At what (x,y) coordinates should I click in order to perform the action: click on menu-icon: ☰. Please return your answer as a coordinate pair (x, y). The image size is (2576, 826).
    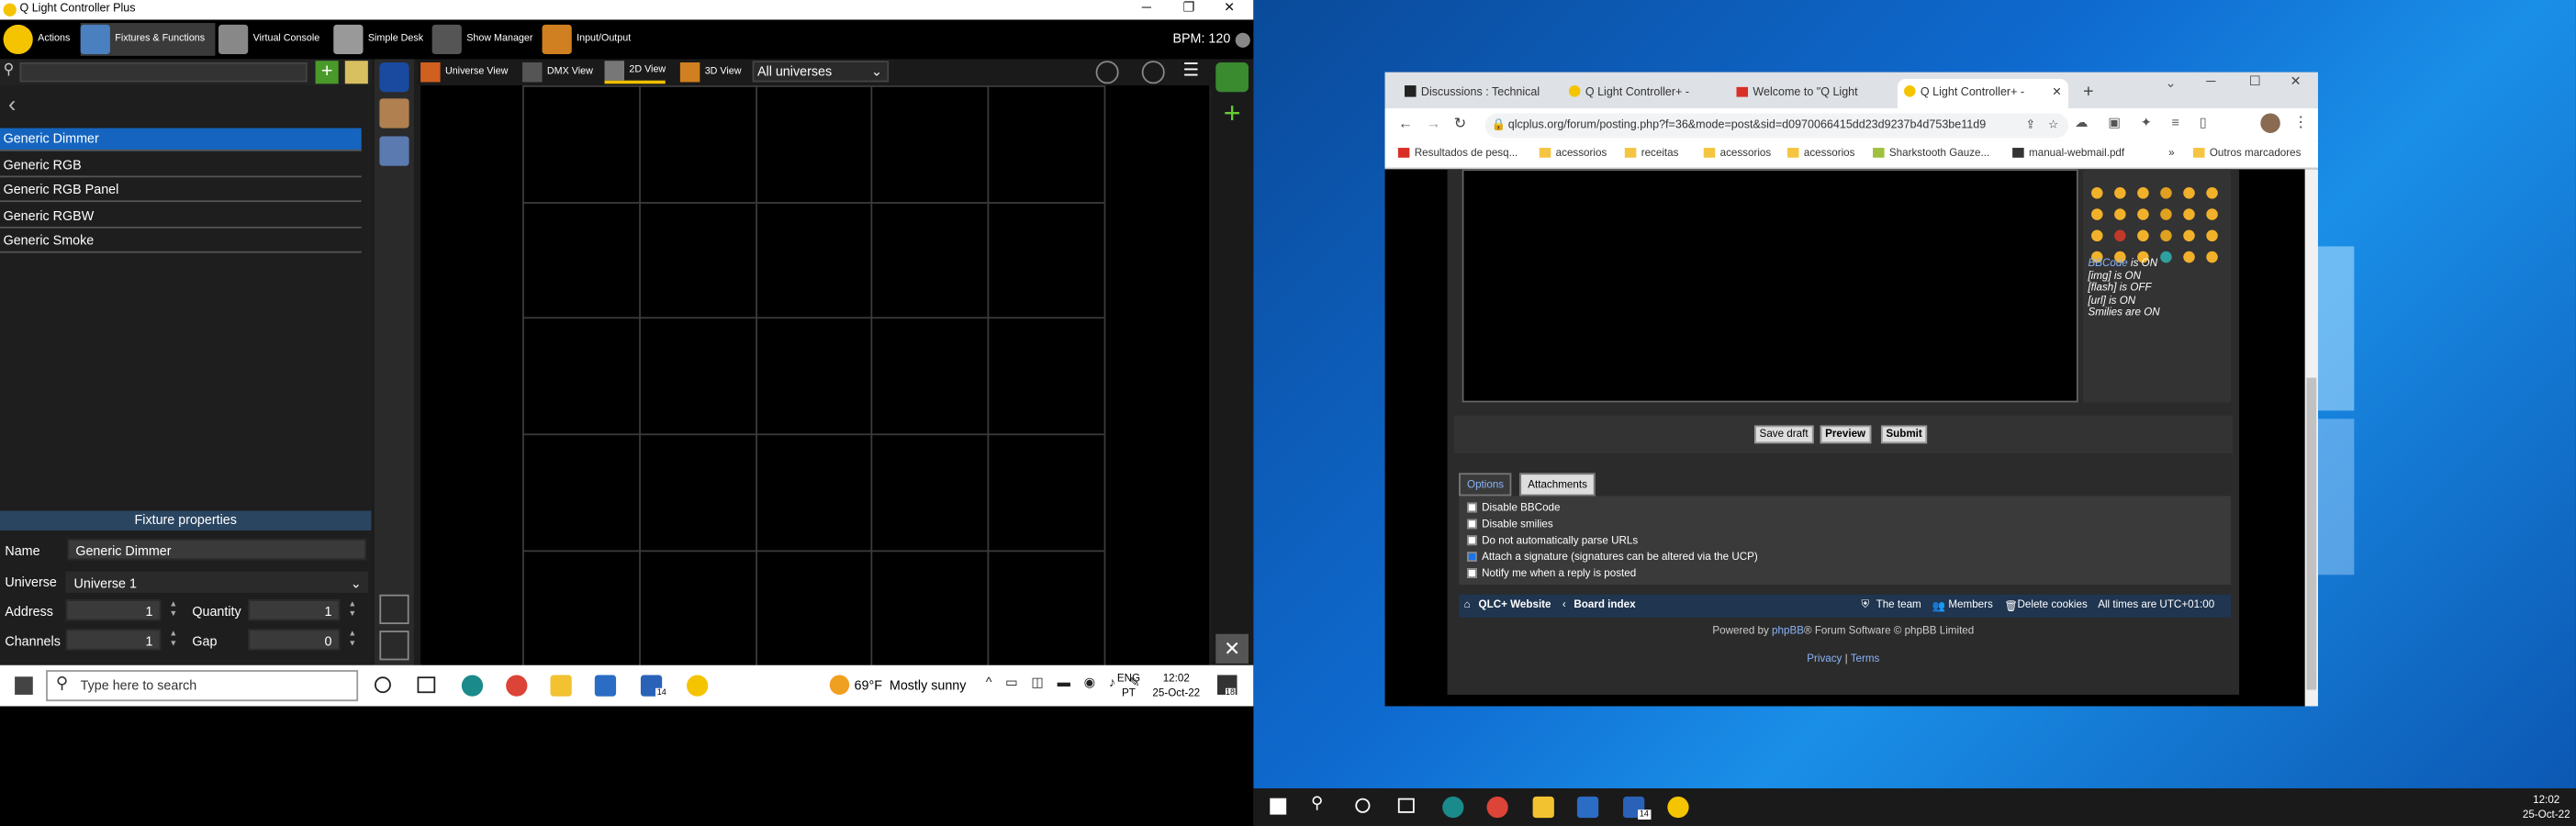
    Looking at the image, I should click on (1190, 72).